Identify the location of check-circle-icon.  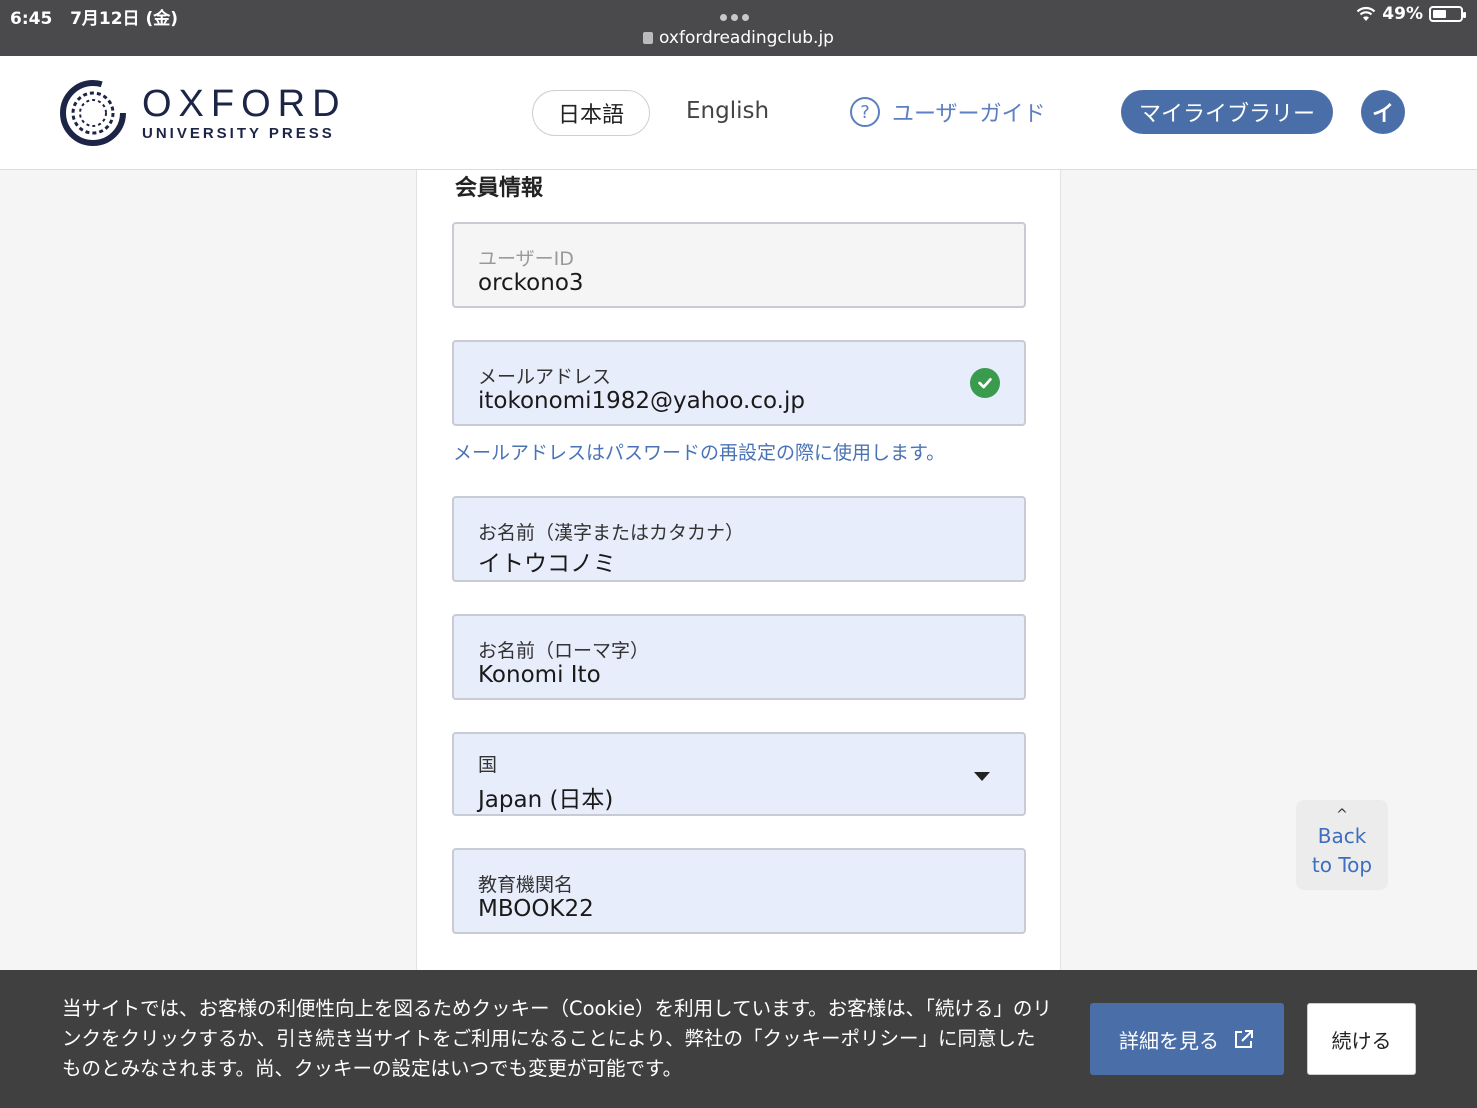
(985, 383).